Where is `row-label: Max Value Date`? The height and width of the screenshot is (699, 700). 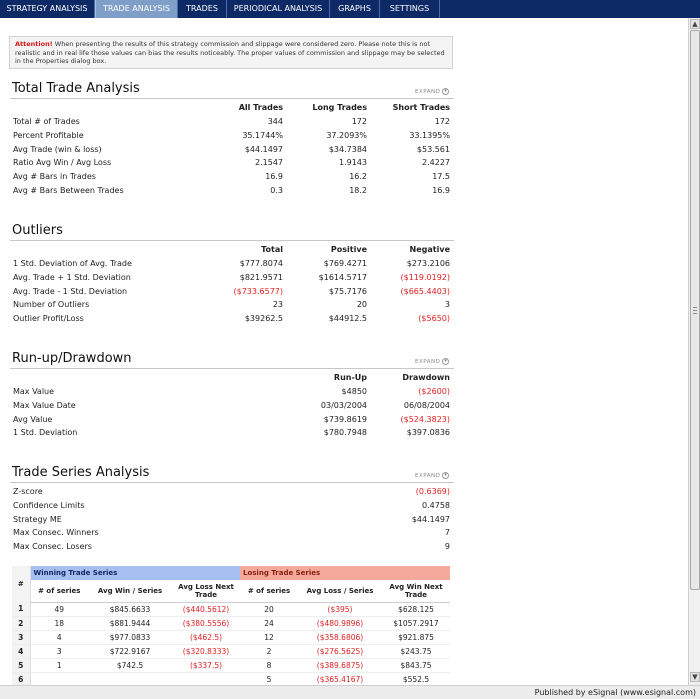
row-label: Max Value Date is located at coordinates (44, 405).